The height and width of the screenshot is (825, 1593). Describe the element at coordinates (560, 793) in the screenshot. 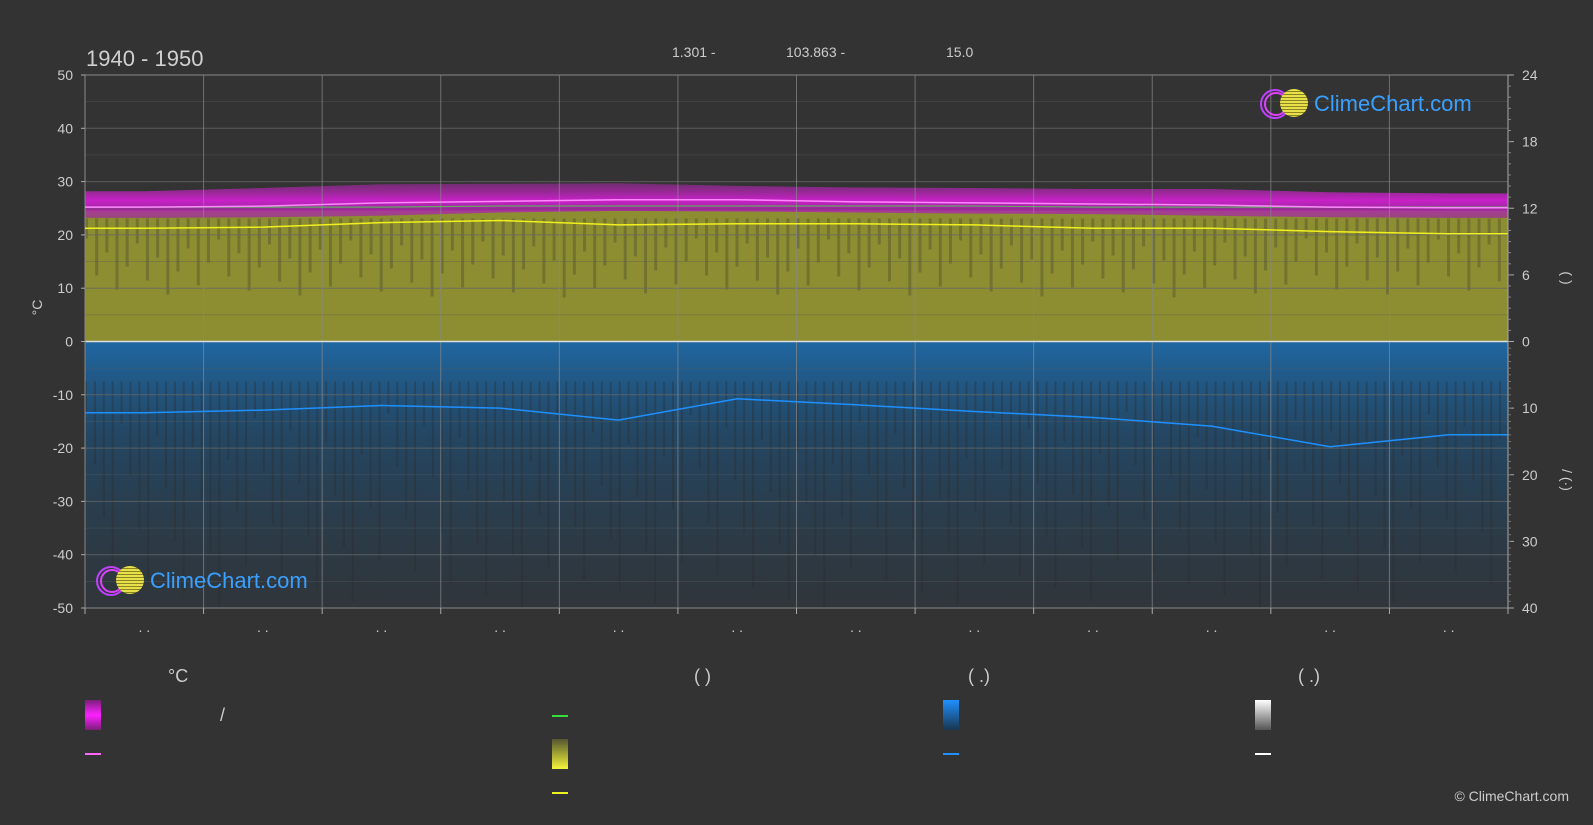

I see `legend-sunshine-mean-swatch` at that location.